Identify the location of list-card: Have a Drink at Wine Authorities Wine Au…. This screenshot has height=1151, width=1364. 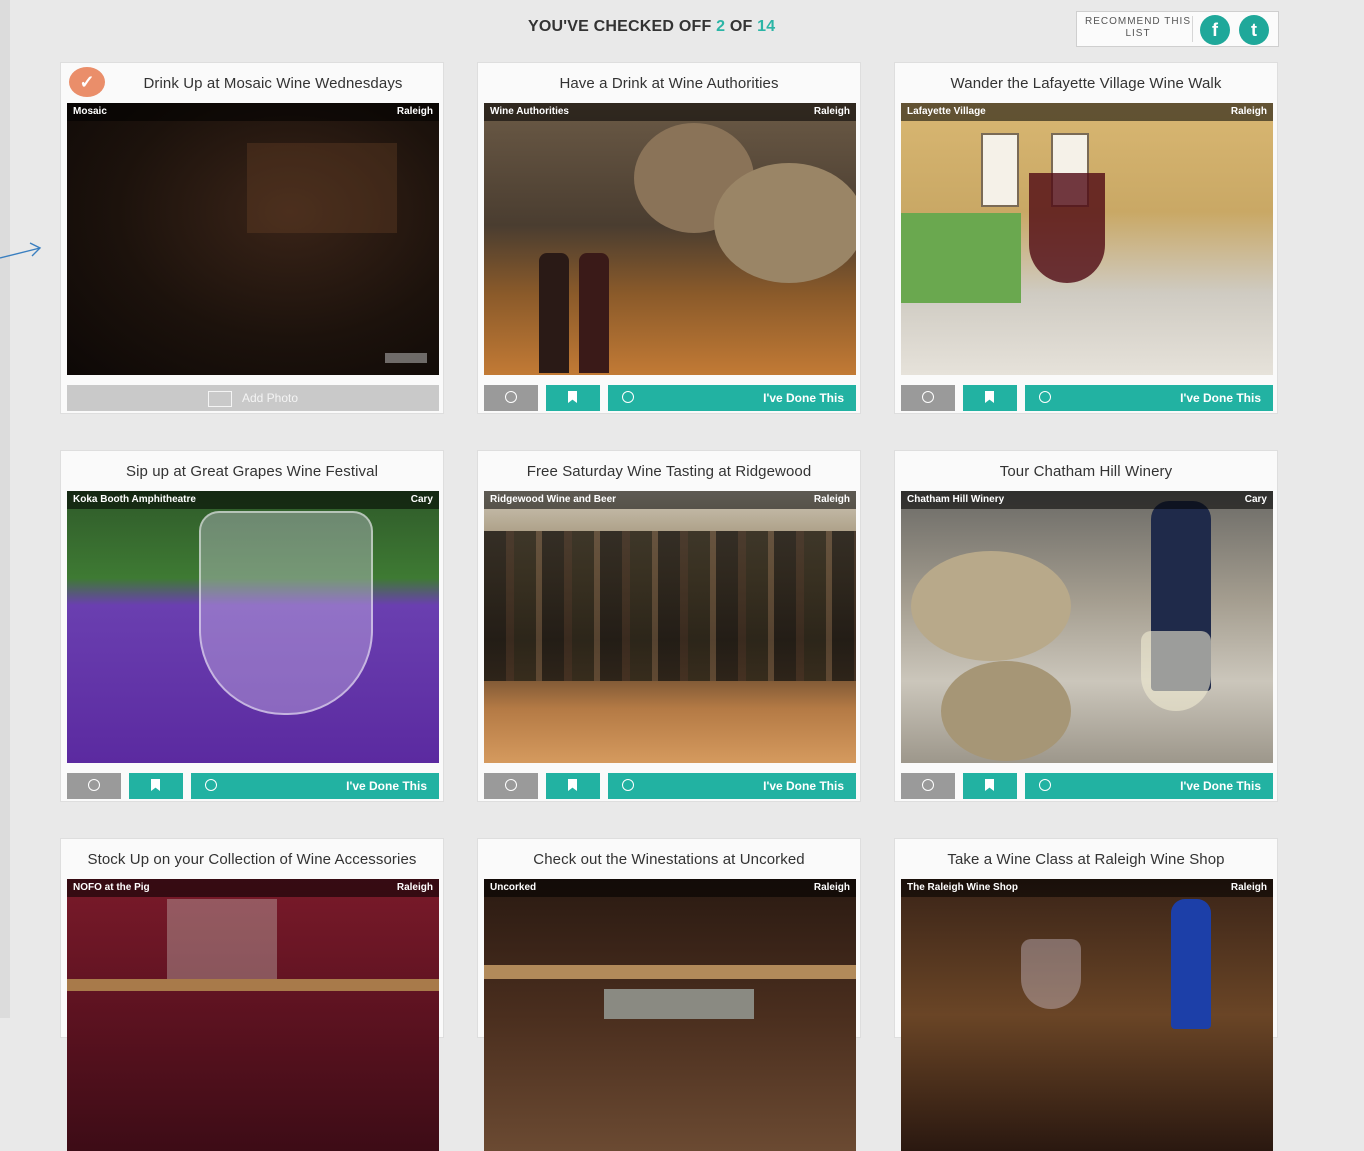
(669, 238).